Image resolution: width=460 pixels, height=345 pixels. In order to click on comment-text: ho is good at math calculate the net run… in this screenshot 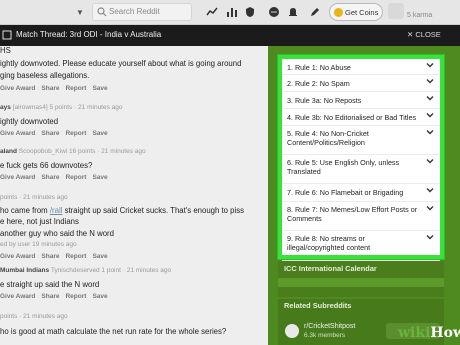, I will do `click(113, 331)`.